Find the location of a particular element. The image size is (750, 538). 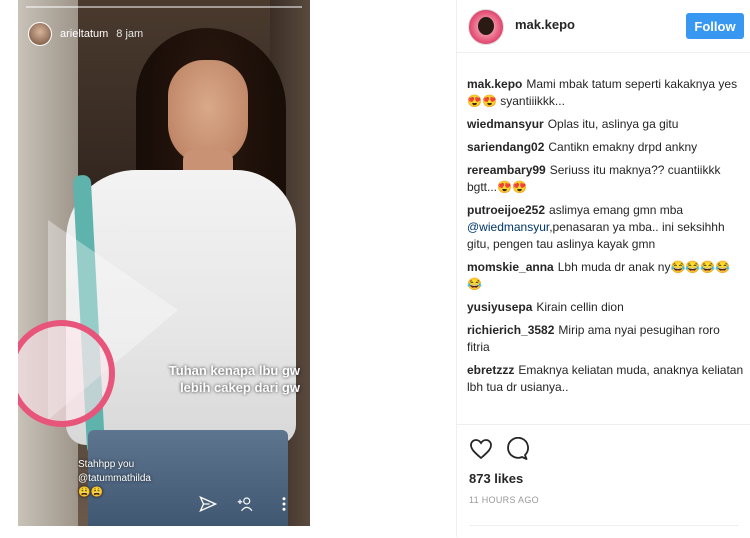

send-icon is located at coordinates (208, 504).